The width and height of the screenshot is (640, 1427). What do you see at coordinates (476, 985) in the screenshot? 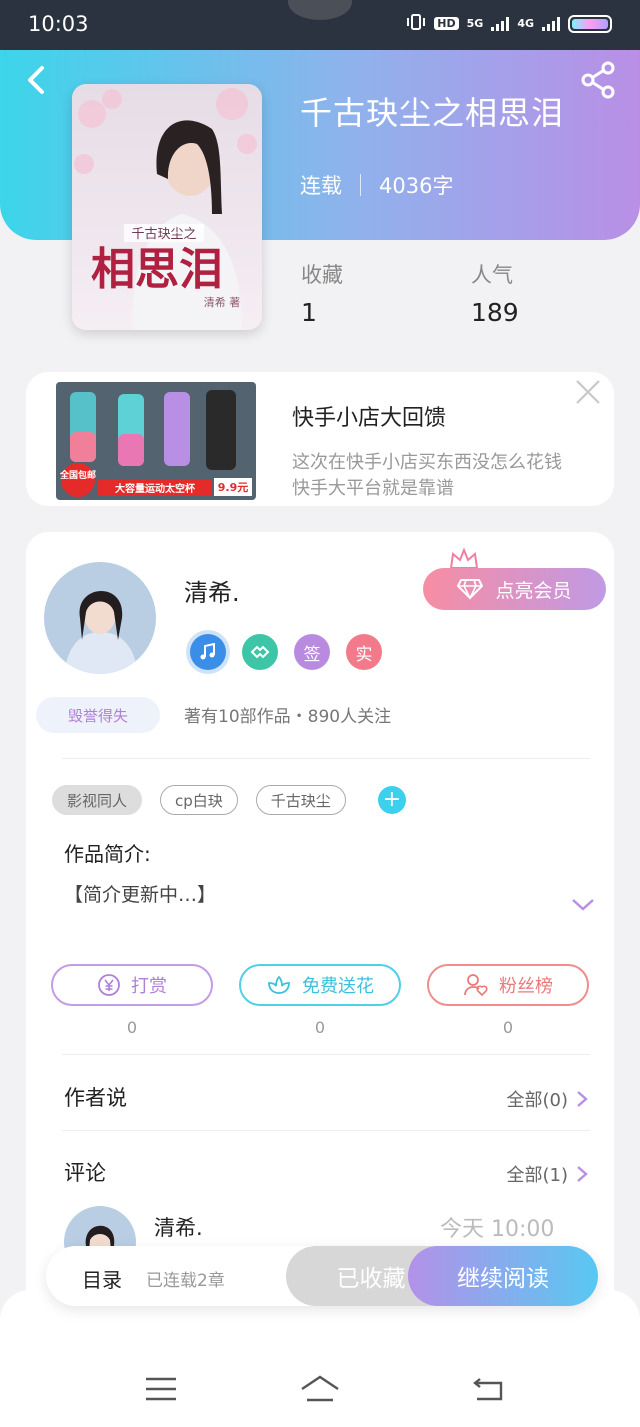
I see `user-heart-icon` at bounding box center [476, 985].